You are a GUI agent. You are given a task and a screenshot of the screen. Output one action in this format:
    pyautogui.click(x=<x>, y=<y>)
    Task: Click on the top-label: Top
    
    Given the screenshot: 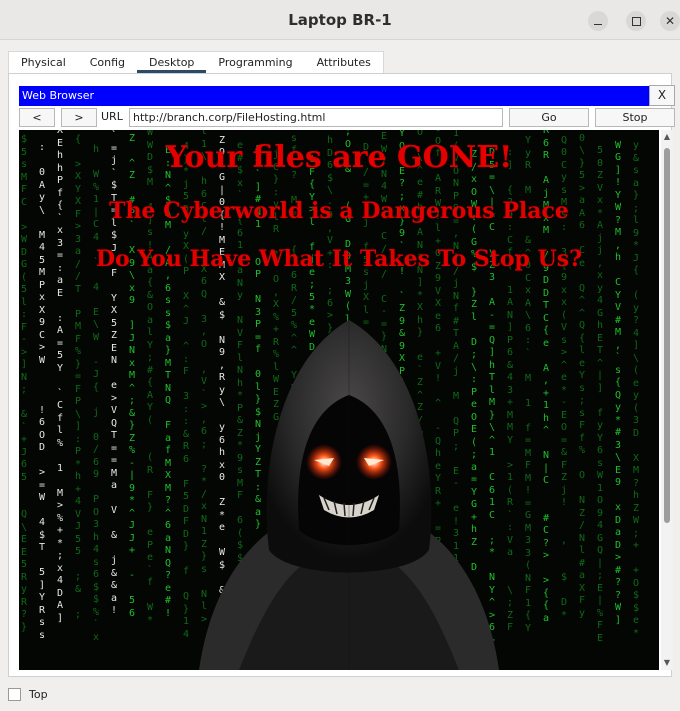 What is the action you would take?
    pyautogui.click(x=38, y=694)
    